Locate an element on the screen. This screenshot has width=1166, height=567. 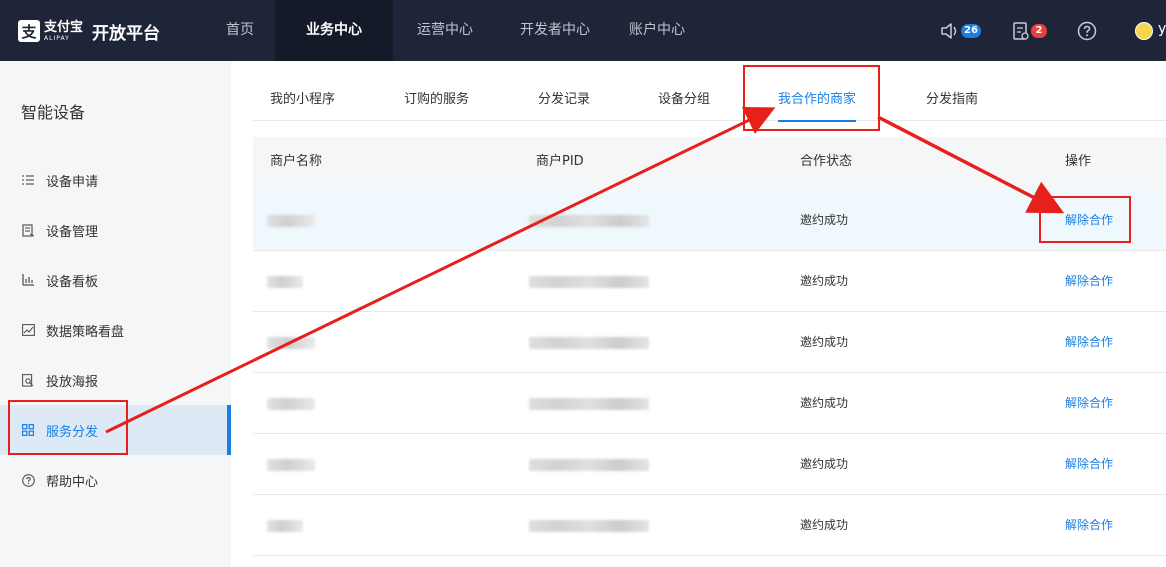
logo-text-en: ALIPAY is located at coordinates (57, 38).